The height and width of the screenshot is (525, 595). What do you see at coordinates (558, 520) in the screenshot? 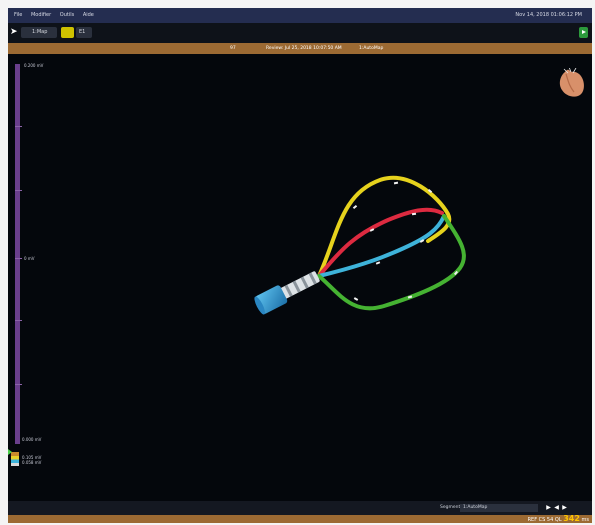
I see `ql-label: QL` at bounding box center [558, 520].